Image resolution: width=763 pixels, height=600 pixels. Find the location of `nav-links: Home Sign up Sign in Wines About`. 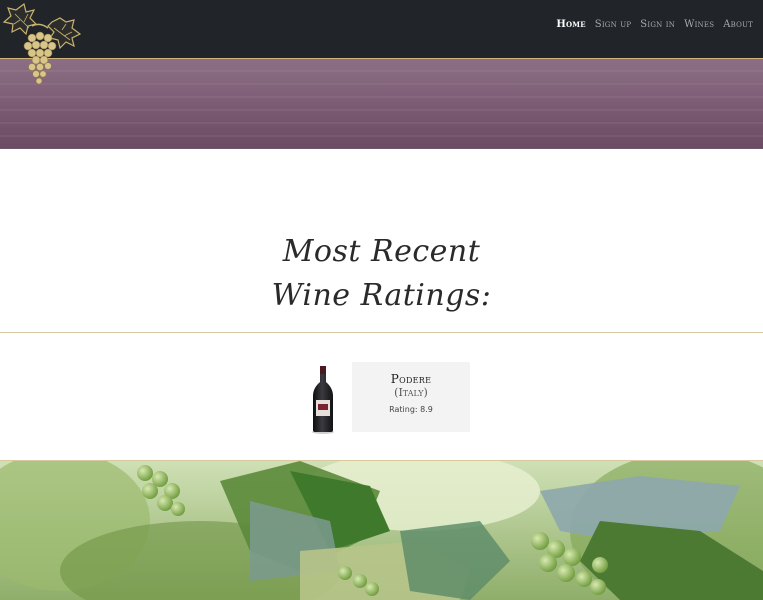

nav-links: Home Sign up Sign in Wines About is located at coordinates (654, 24).